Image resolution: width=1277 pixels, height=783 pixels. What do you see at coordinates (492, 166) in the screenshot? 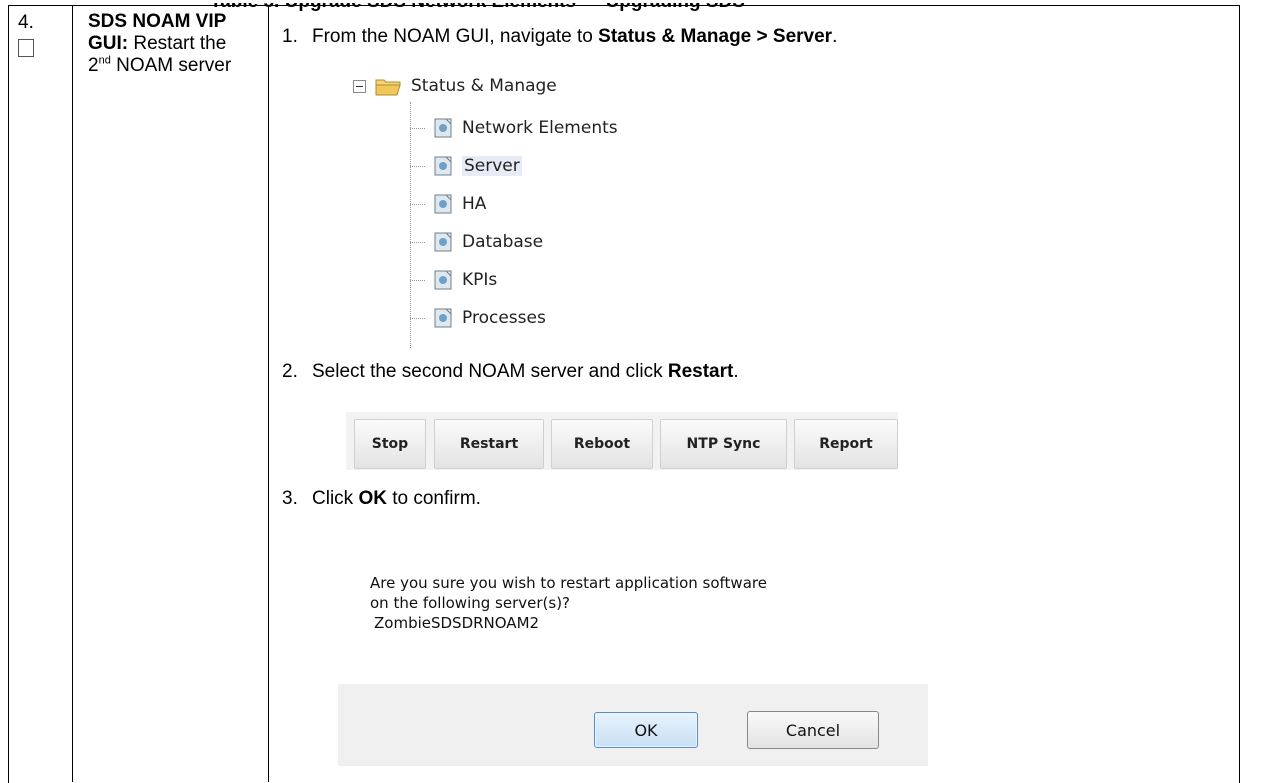
I see `tree-item-label-selected: Server` at bounding box center [492, 166].